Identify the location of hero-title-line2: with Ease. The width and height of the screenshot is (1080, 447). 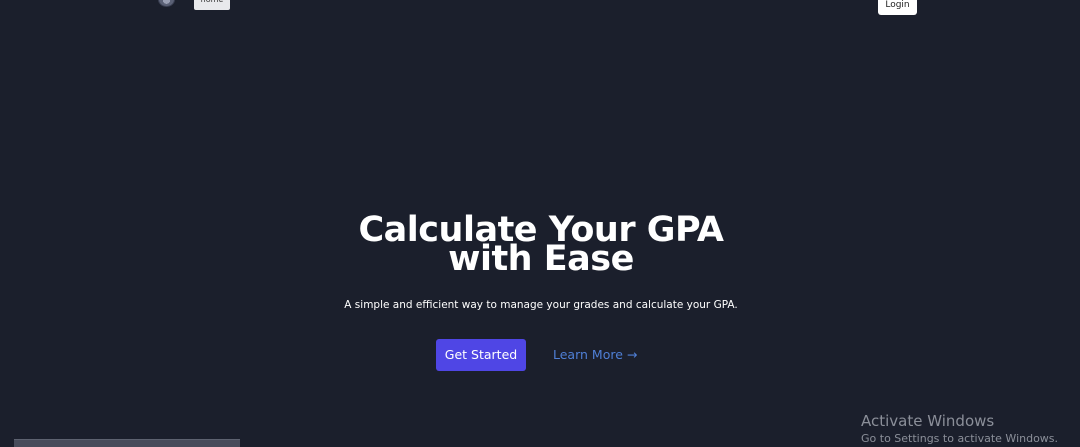
(541, 259).